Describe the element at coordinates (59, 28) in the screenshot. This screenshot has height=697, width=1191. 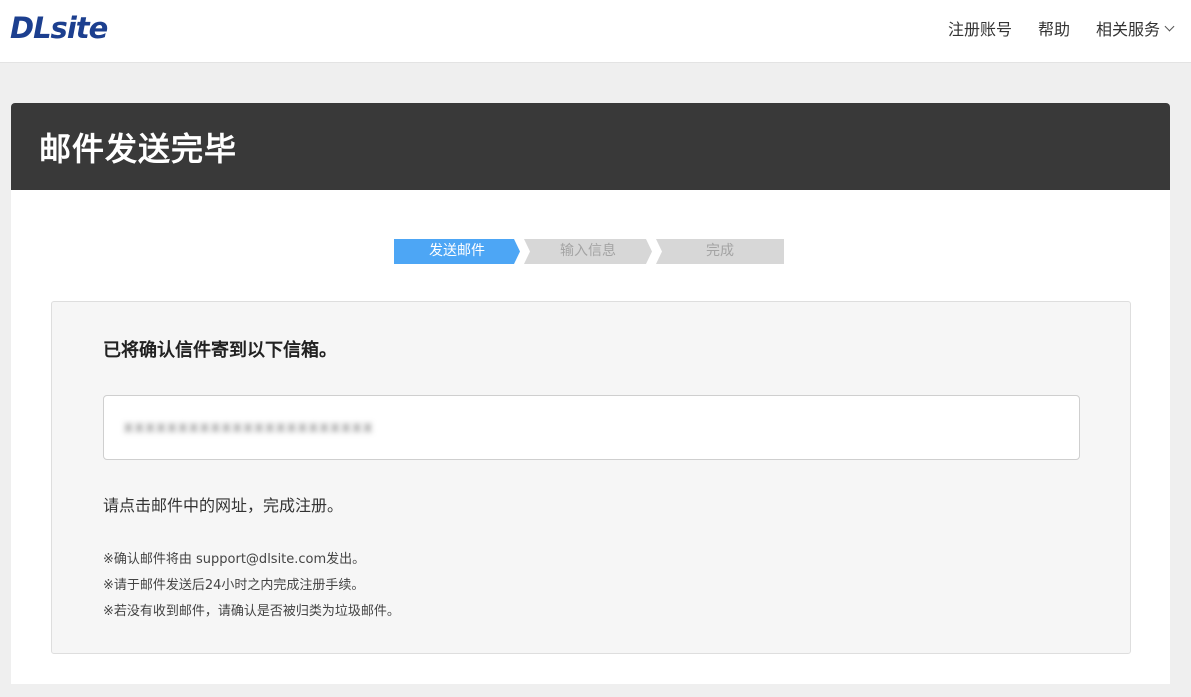
I see `dlsite-logo: DLsite` at that location.